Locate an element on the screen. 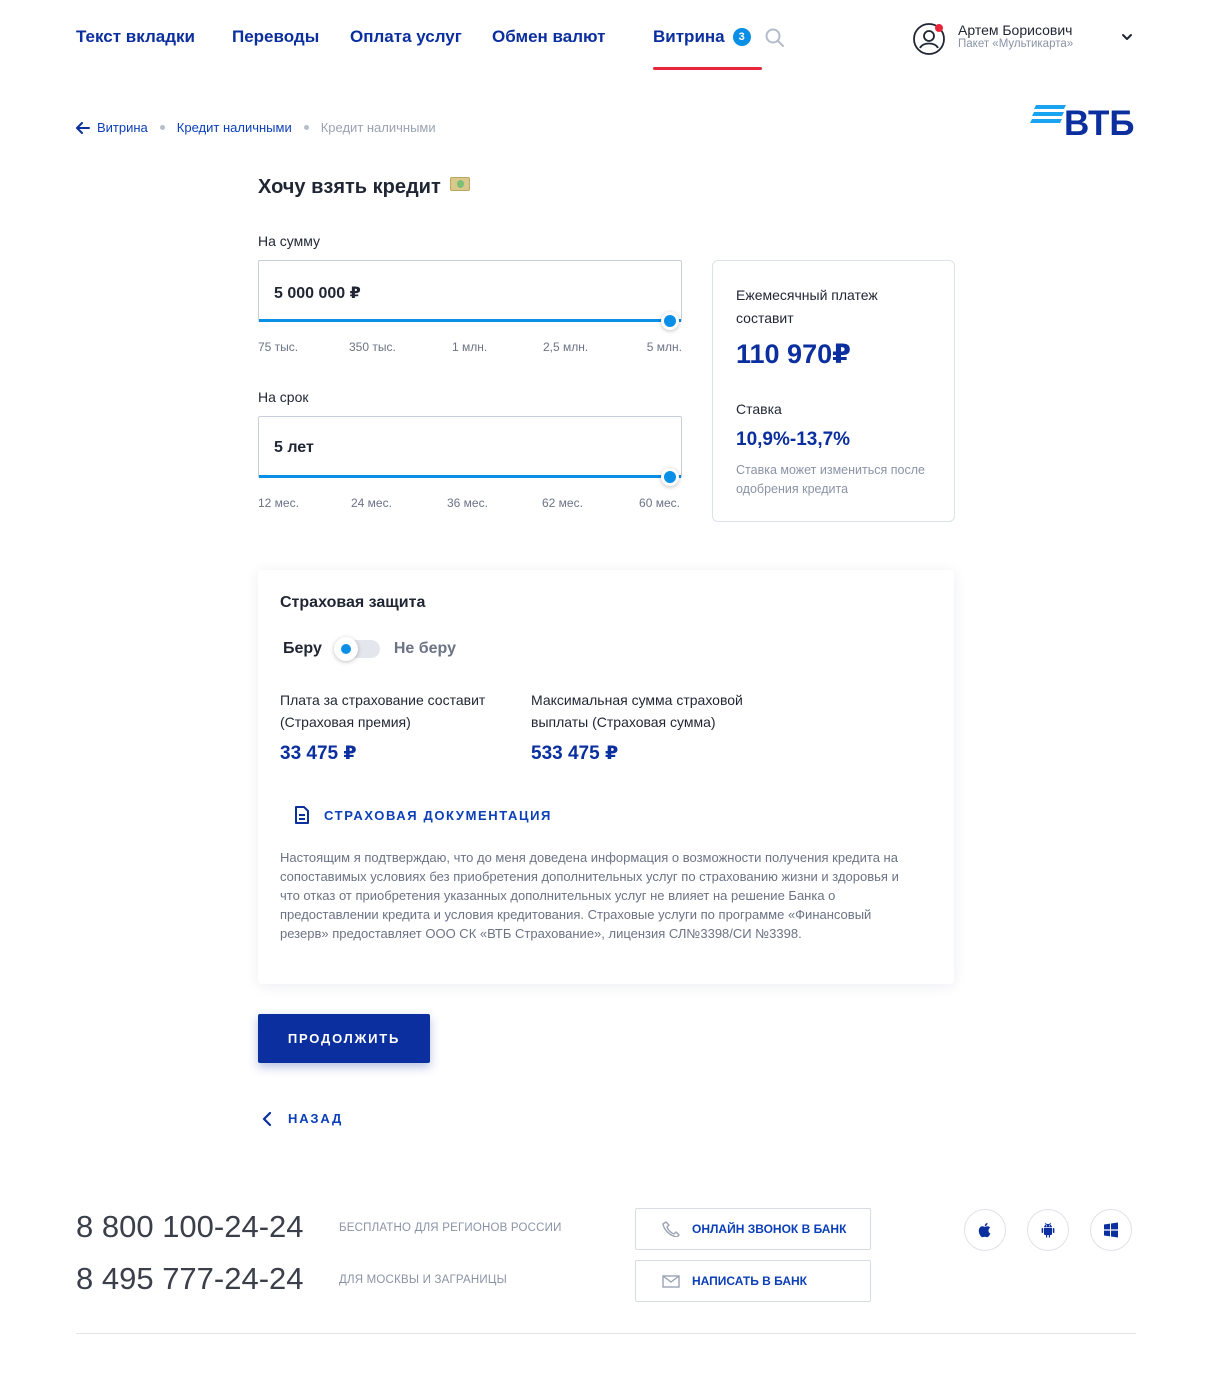 Image resolution: width=1212 pixels, height=1400 pixels. write-bank-label: НАПИСАТЬ В БАНК is located at coordinates (749, 1281).